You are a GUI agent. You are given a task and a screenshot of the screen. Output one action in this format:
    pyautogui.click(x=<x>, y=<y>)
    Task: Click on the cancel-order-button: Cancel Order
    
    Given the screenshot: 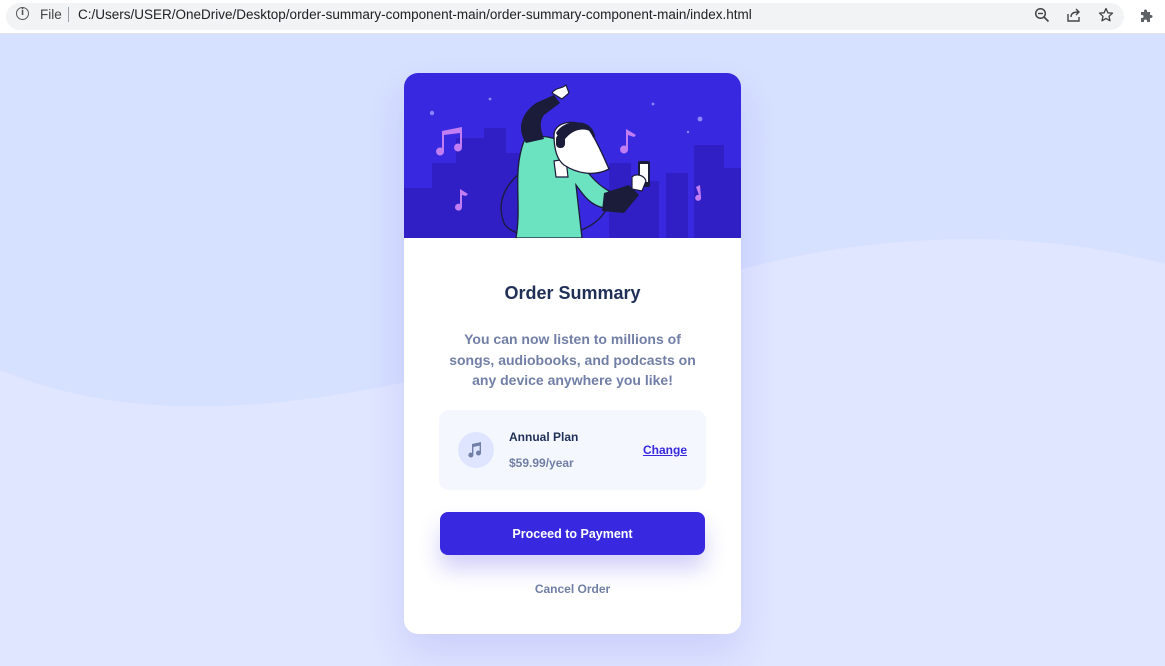 What is the action you would take?
    pyautogui.click(x=572, y=589)
    